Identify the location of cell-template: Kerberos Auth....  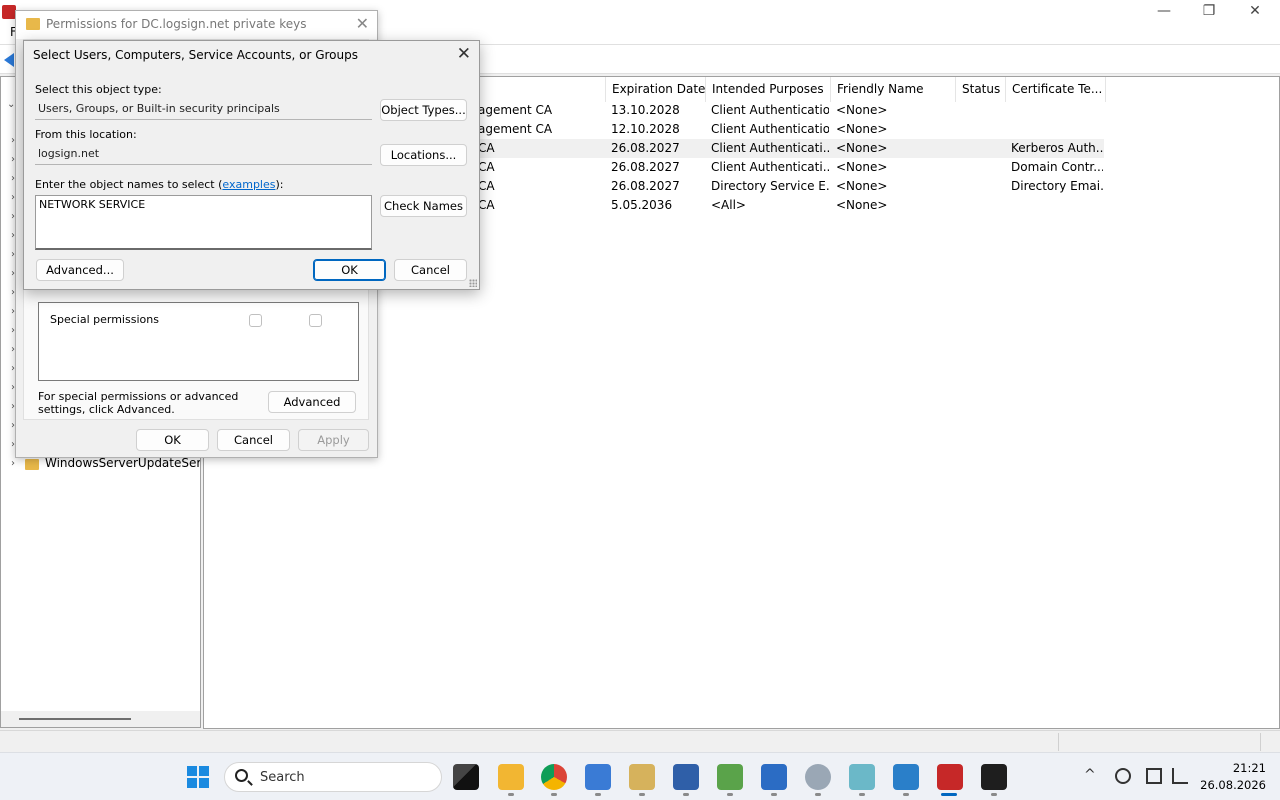
(1057, 148).